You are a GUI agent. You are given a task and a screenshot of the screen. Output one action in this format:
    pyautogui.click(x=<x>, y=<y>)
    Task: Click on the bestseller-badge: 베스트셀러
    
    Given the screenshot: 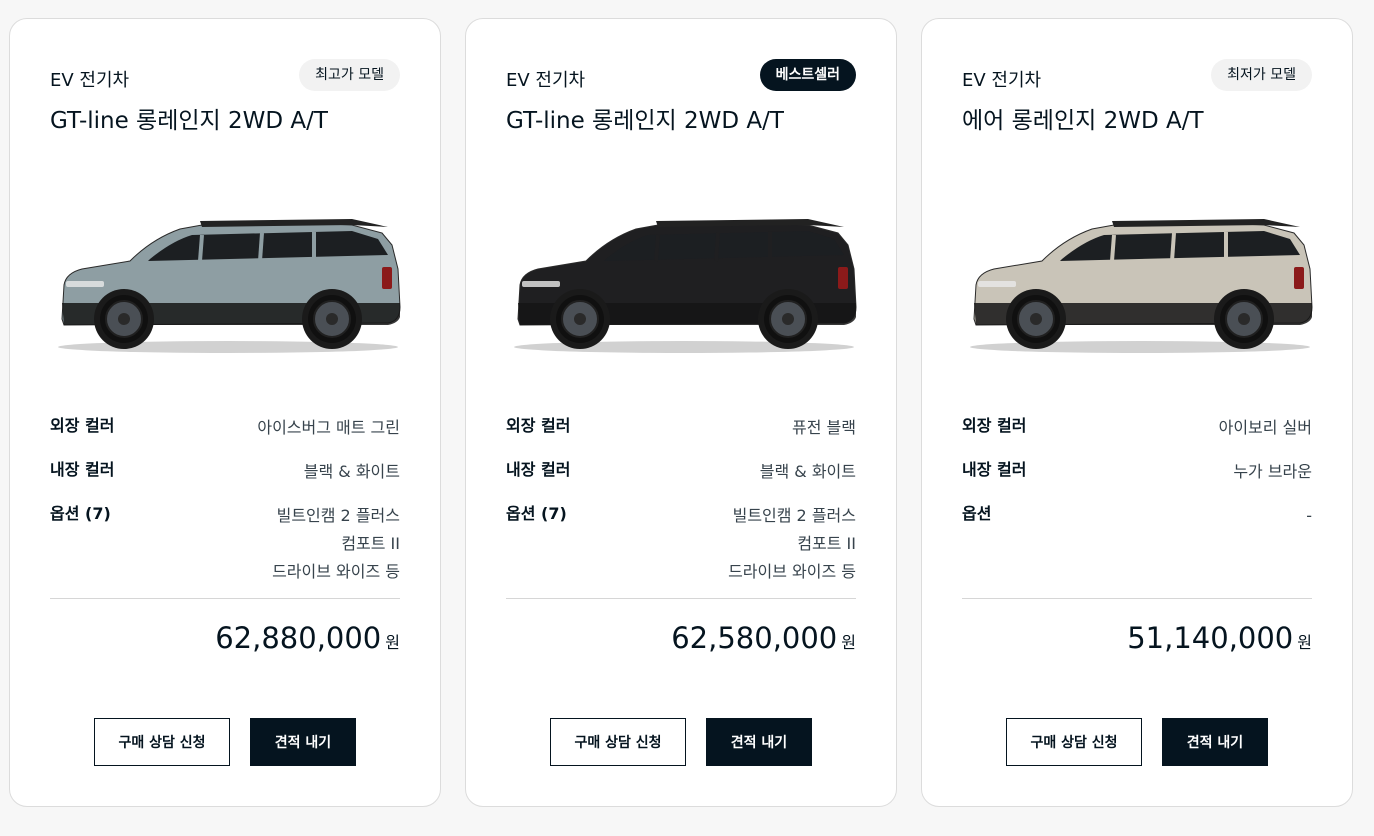 What is the action you would take?
    pyautogui.click(x=807, y=75)
    